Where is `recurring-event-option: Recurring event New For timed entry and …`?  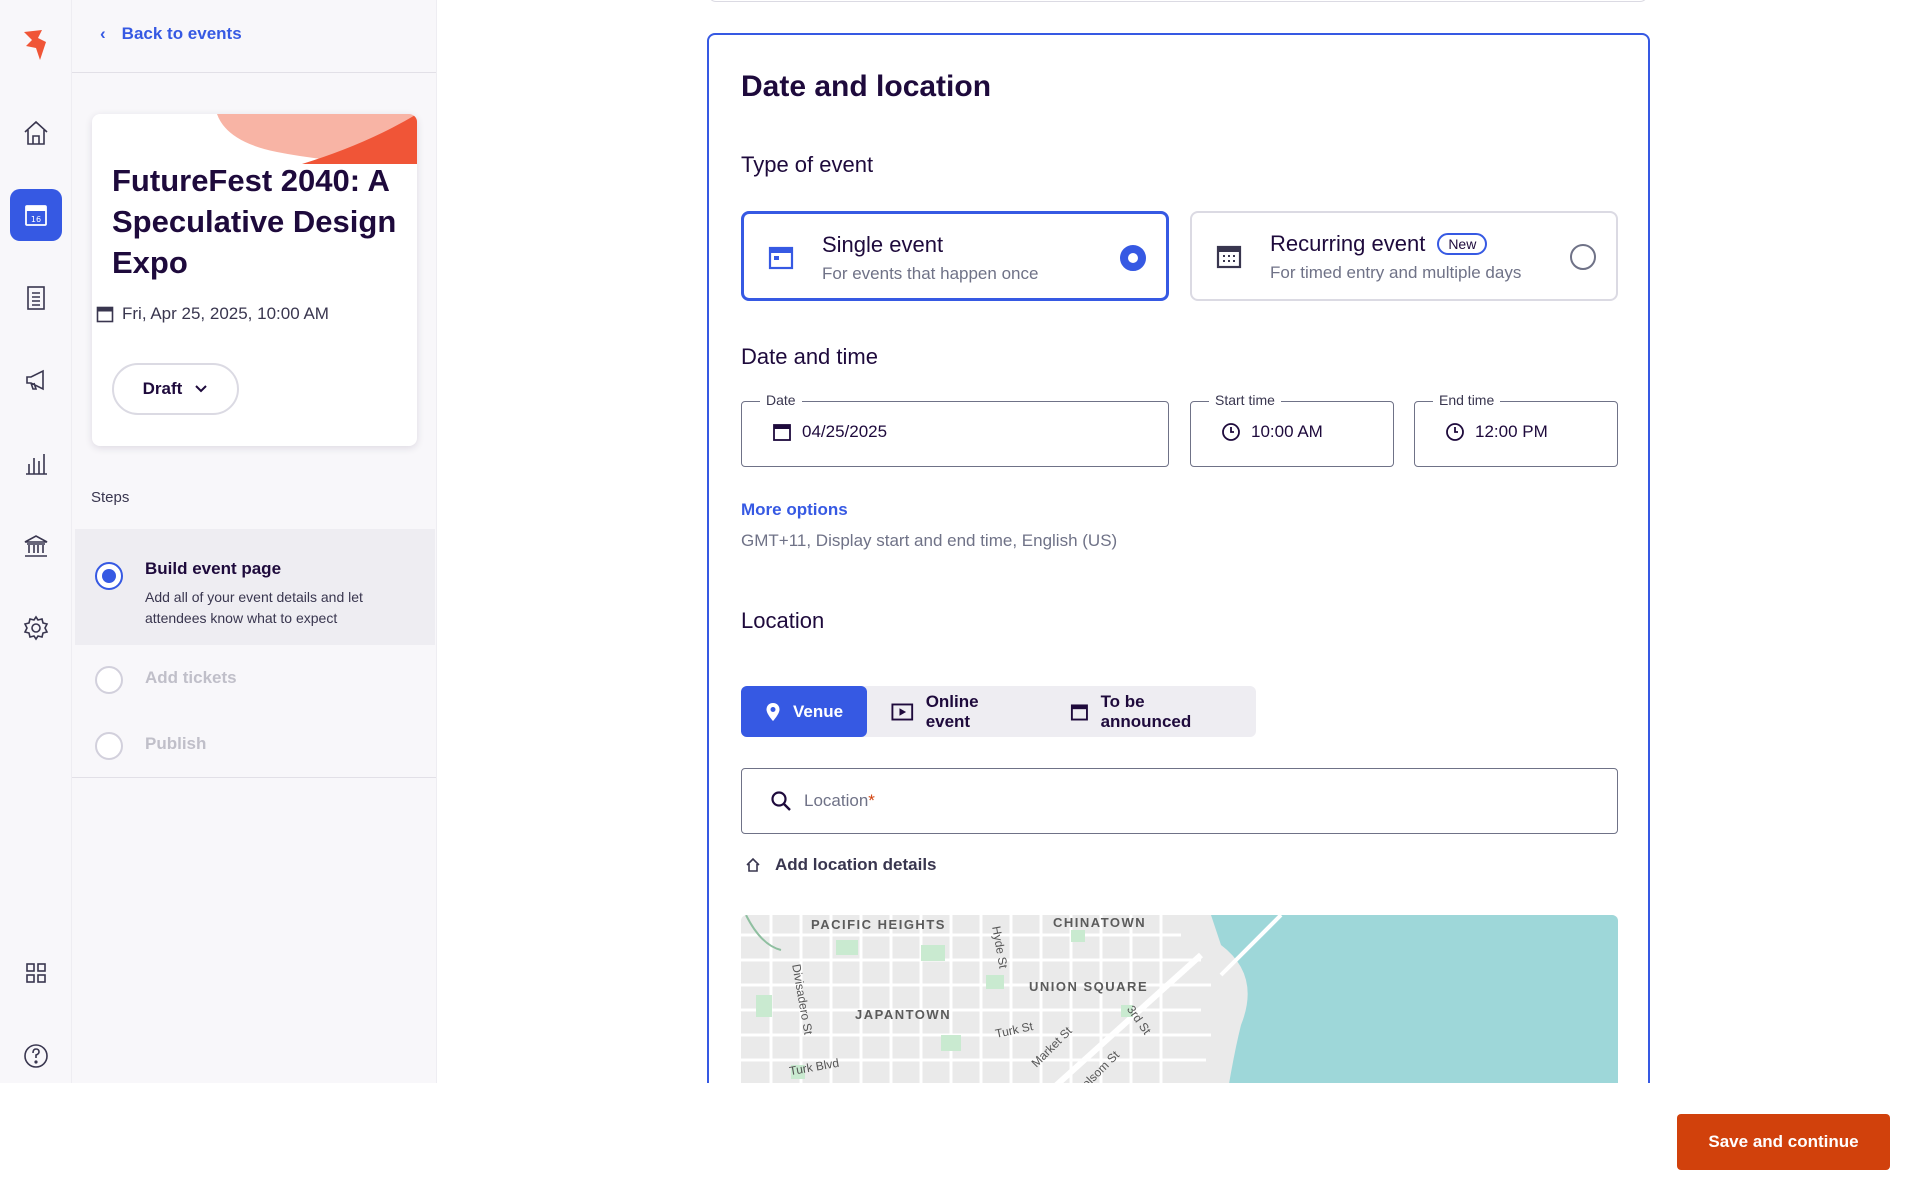 recurring-event-option: Recurring event New For timed entry and … is located at coordinates (1404, 256).